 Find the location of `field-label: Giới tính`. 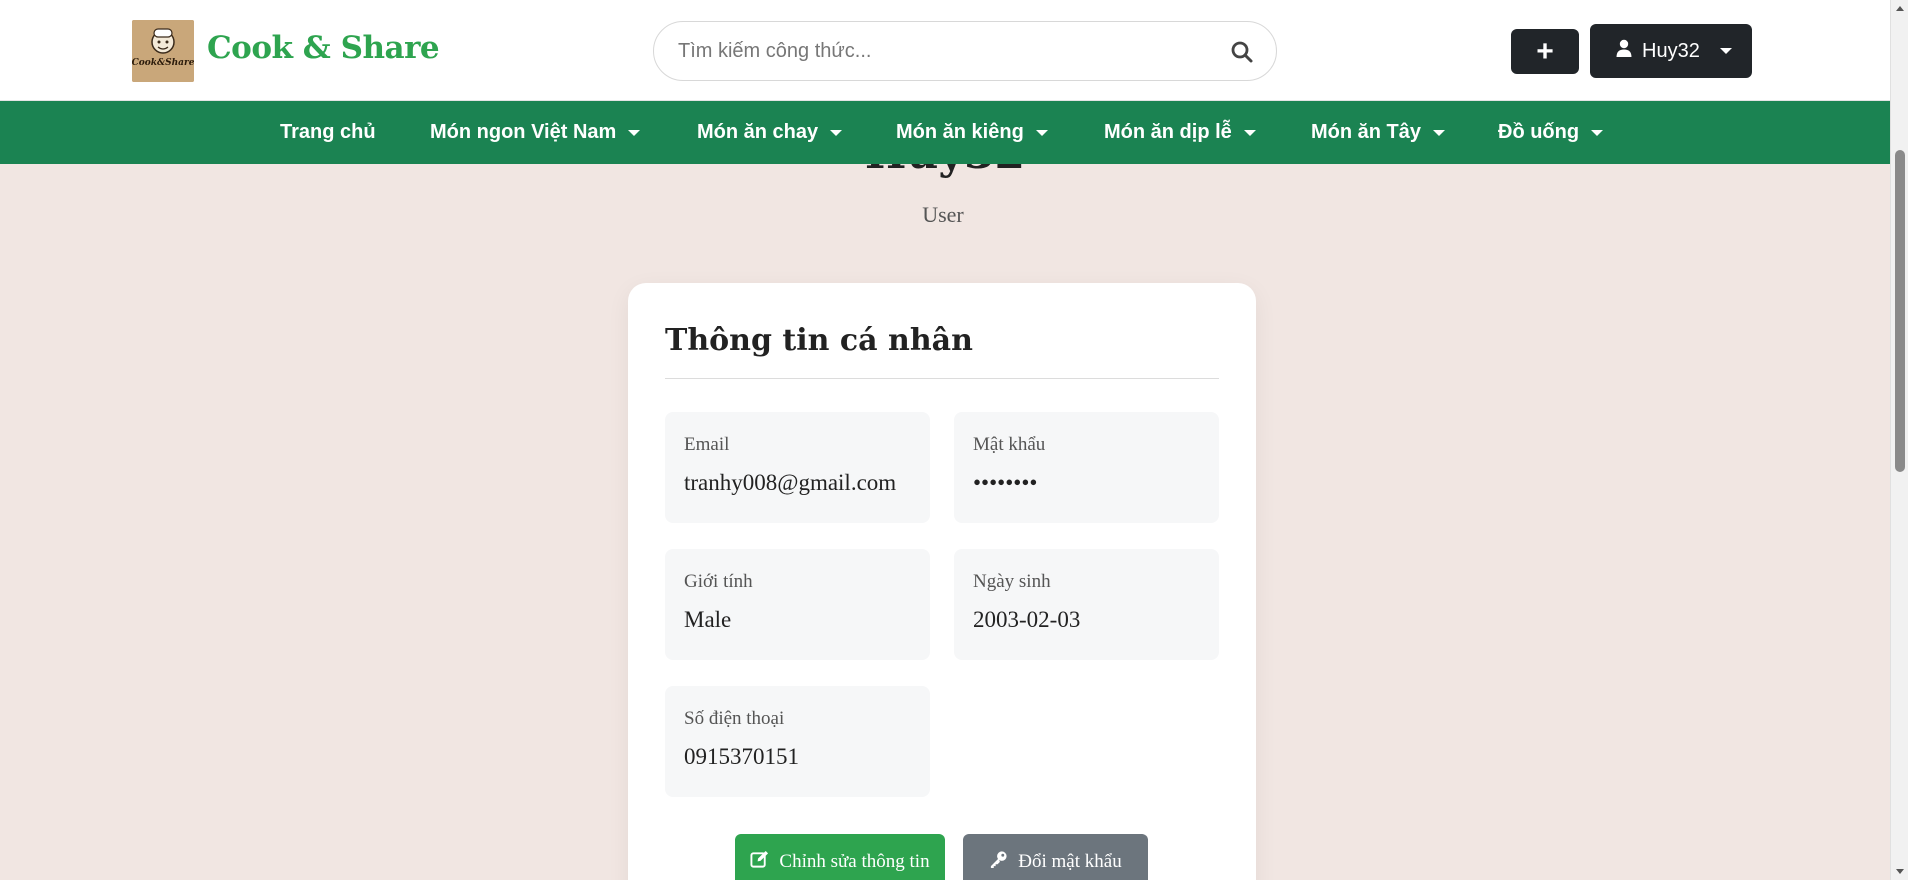

field-label: Giới tính is located at coordinates (718, 581).